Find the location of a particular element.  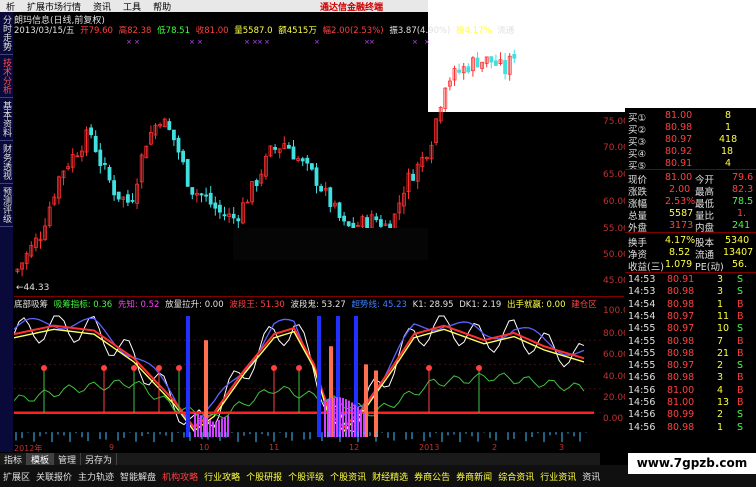

footer-item: 关联报价 is located at coordinates (54, 476).